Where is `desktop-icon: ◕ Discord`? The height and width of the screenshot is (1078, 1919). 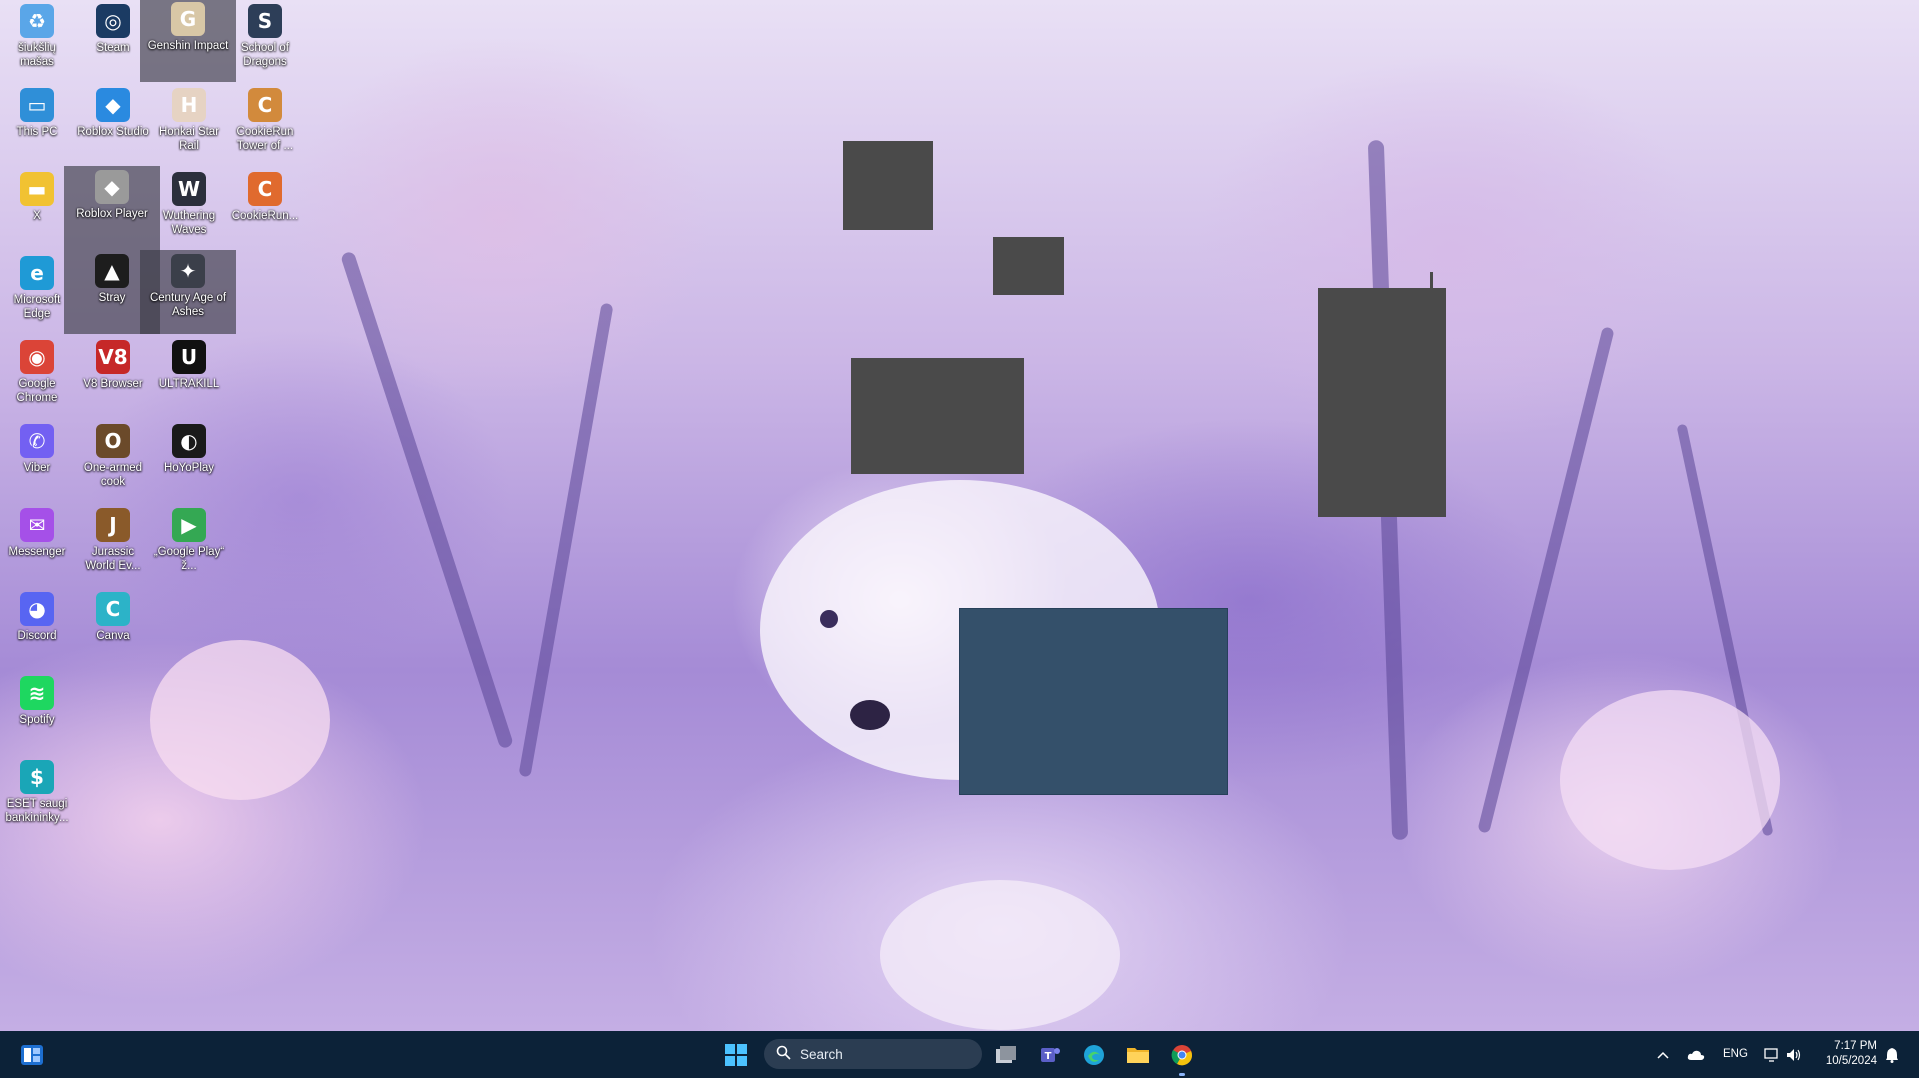 desktop-icon: ◕ Discord is located at coordinates (37, 628).